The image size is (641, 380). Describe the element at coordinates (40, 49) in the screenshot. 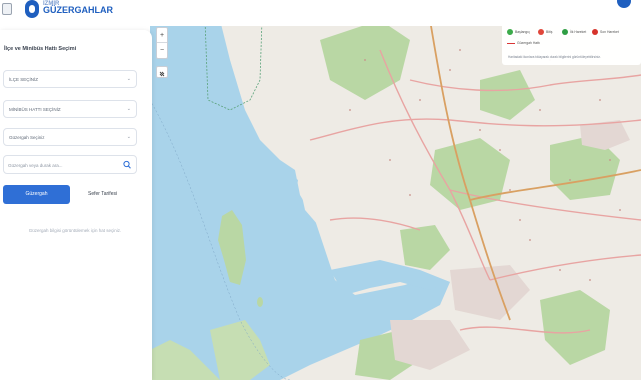

I see `panel-title: İlçe ve Minibüs Hattı Seçimi` at that location.